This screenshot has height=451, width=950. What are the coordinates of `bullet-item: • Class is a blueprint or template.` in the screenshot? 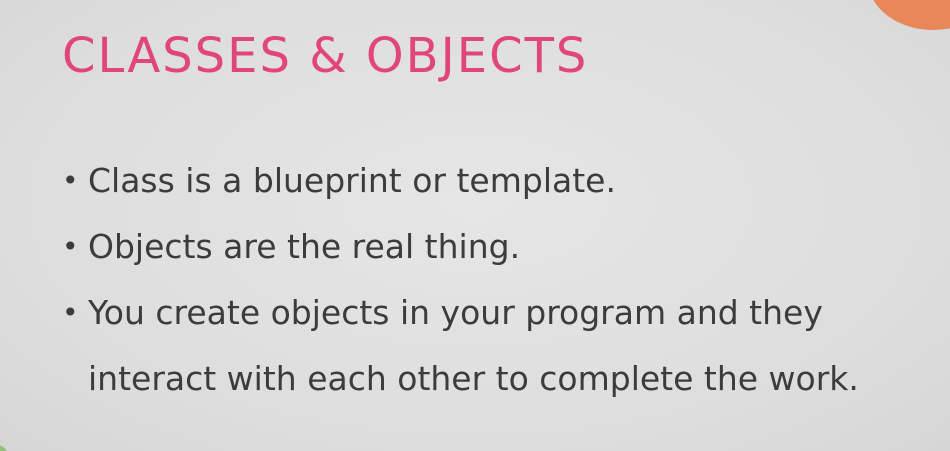 It's located at (492, 181).